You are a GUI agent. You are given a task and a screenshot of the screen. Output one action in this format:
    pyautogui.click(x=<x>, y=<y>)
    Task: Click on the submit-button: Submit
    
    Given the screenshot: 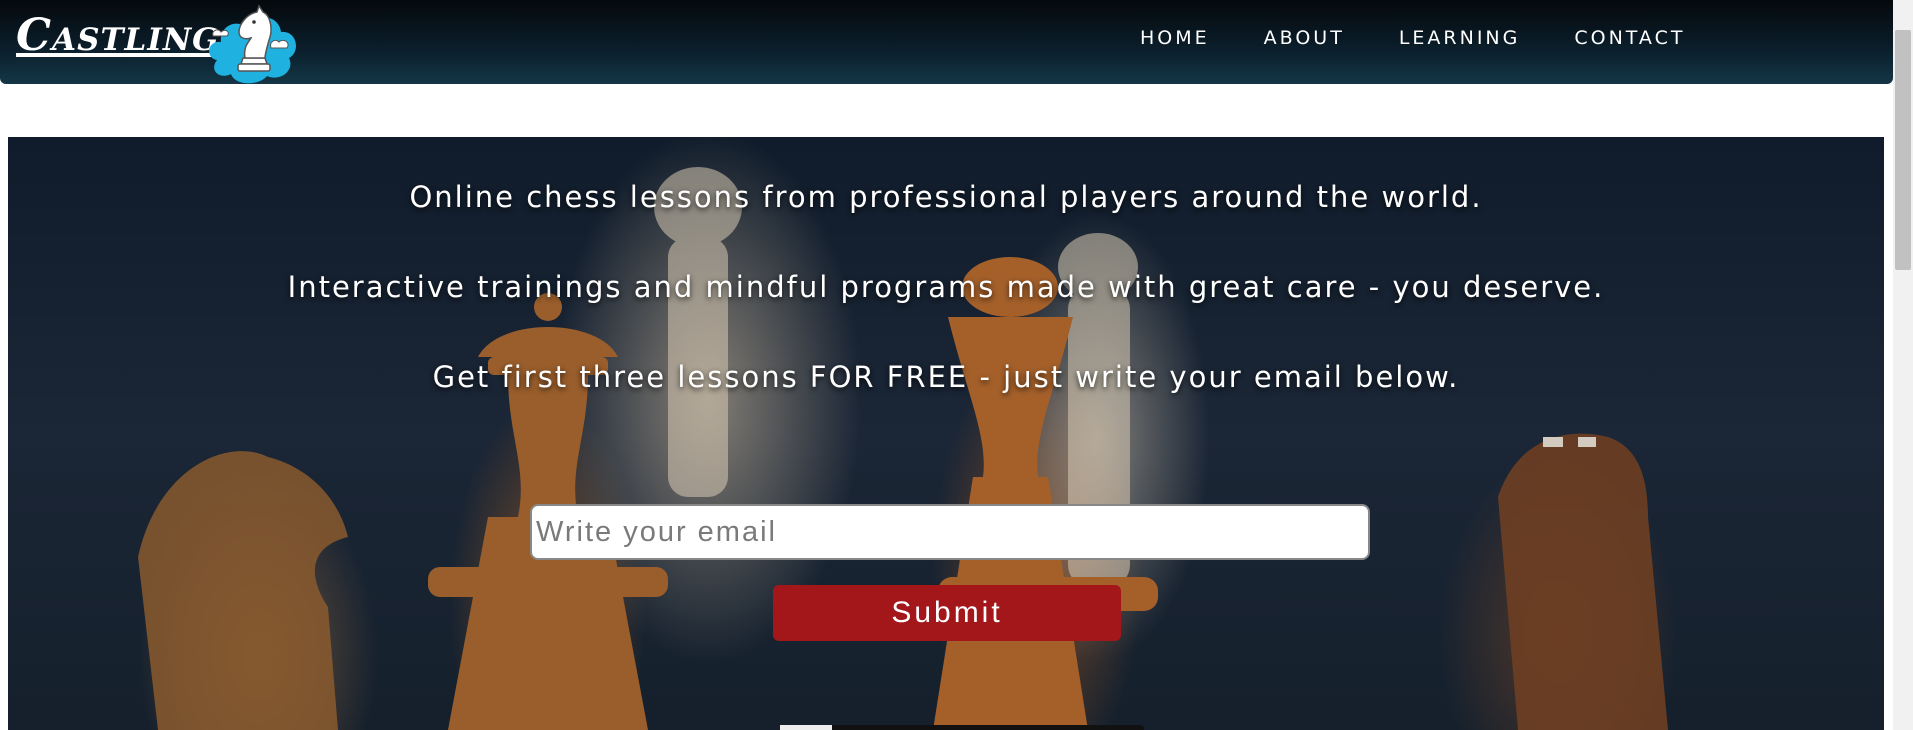 What is the action you would take?
    pyautogui.click(x=947, y=613)
    